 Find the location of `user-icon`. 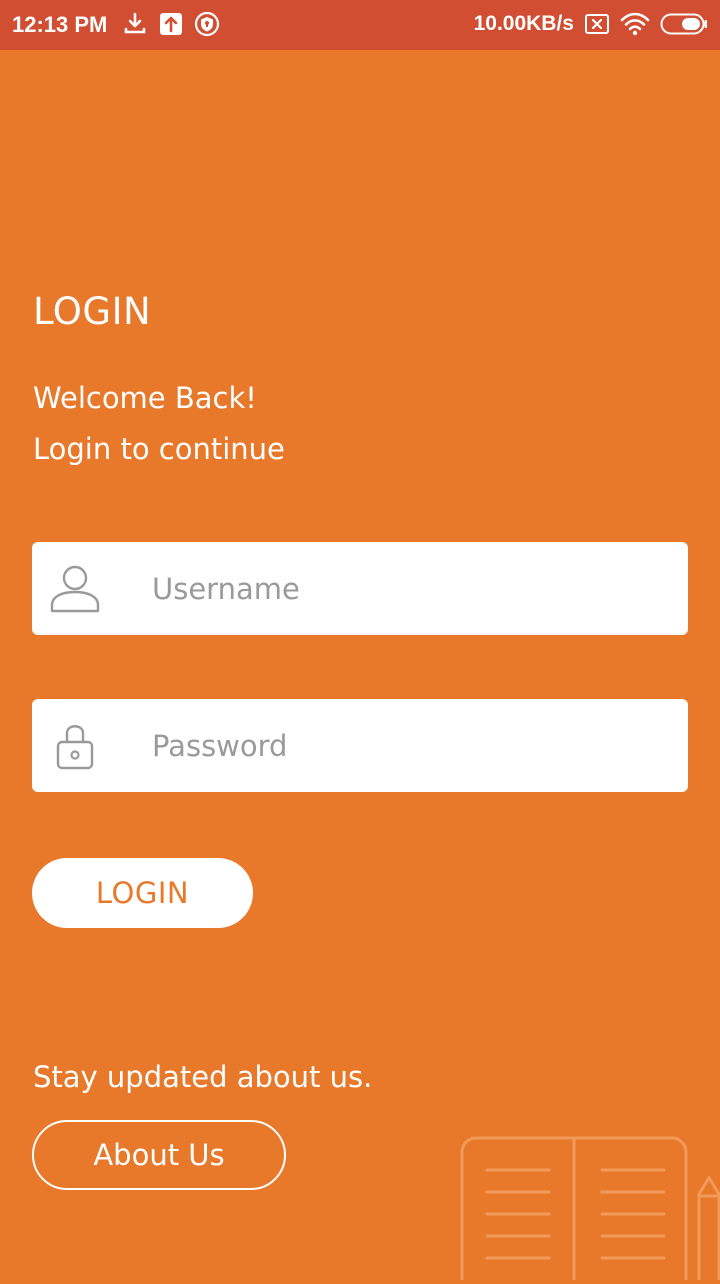

user-icon is located at coordinates (75, 588).